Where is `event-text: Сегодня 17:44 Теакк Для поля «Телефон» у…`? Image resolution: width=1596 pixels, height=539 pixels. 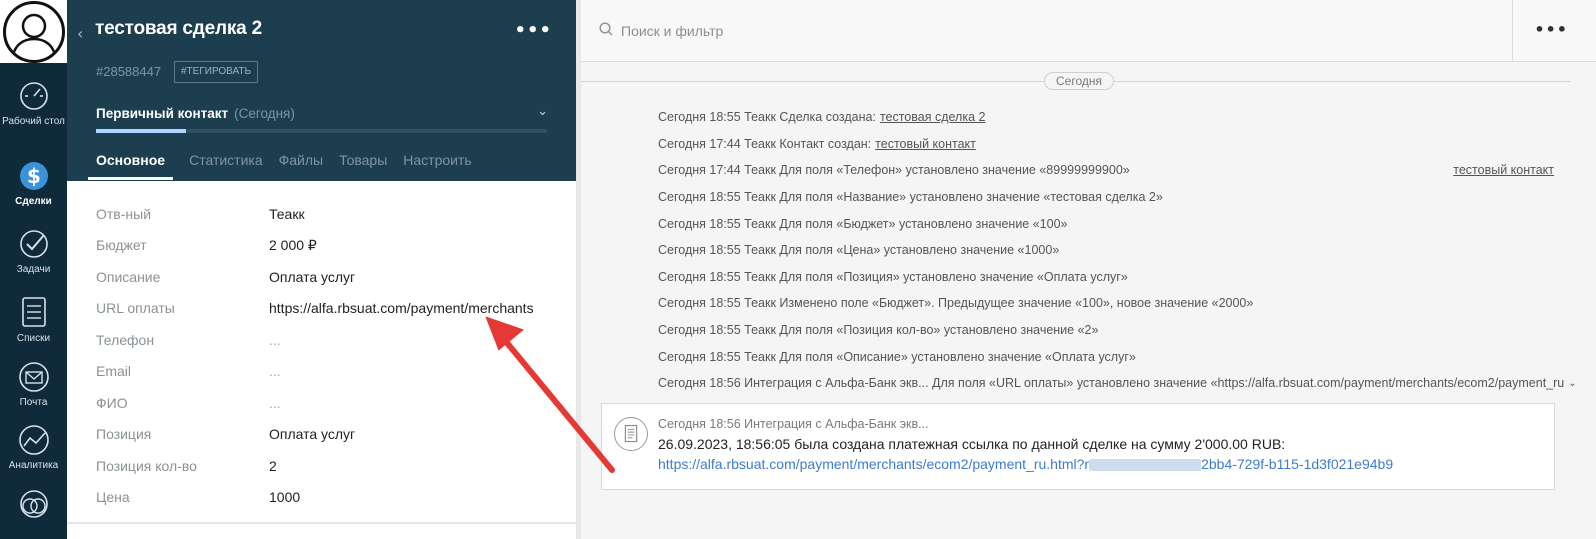
event-text: Сегодня 17:44 Теакк Для поля «Телефон» у… is located at coordinates (894, 170).